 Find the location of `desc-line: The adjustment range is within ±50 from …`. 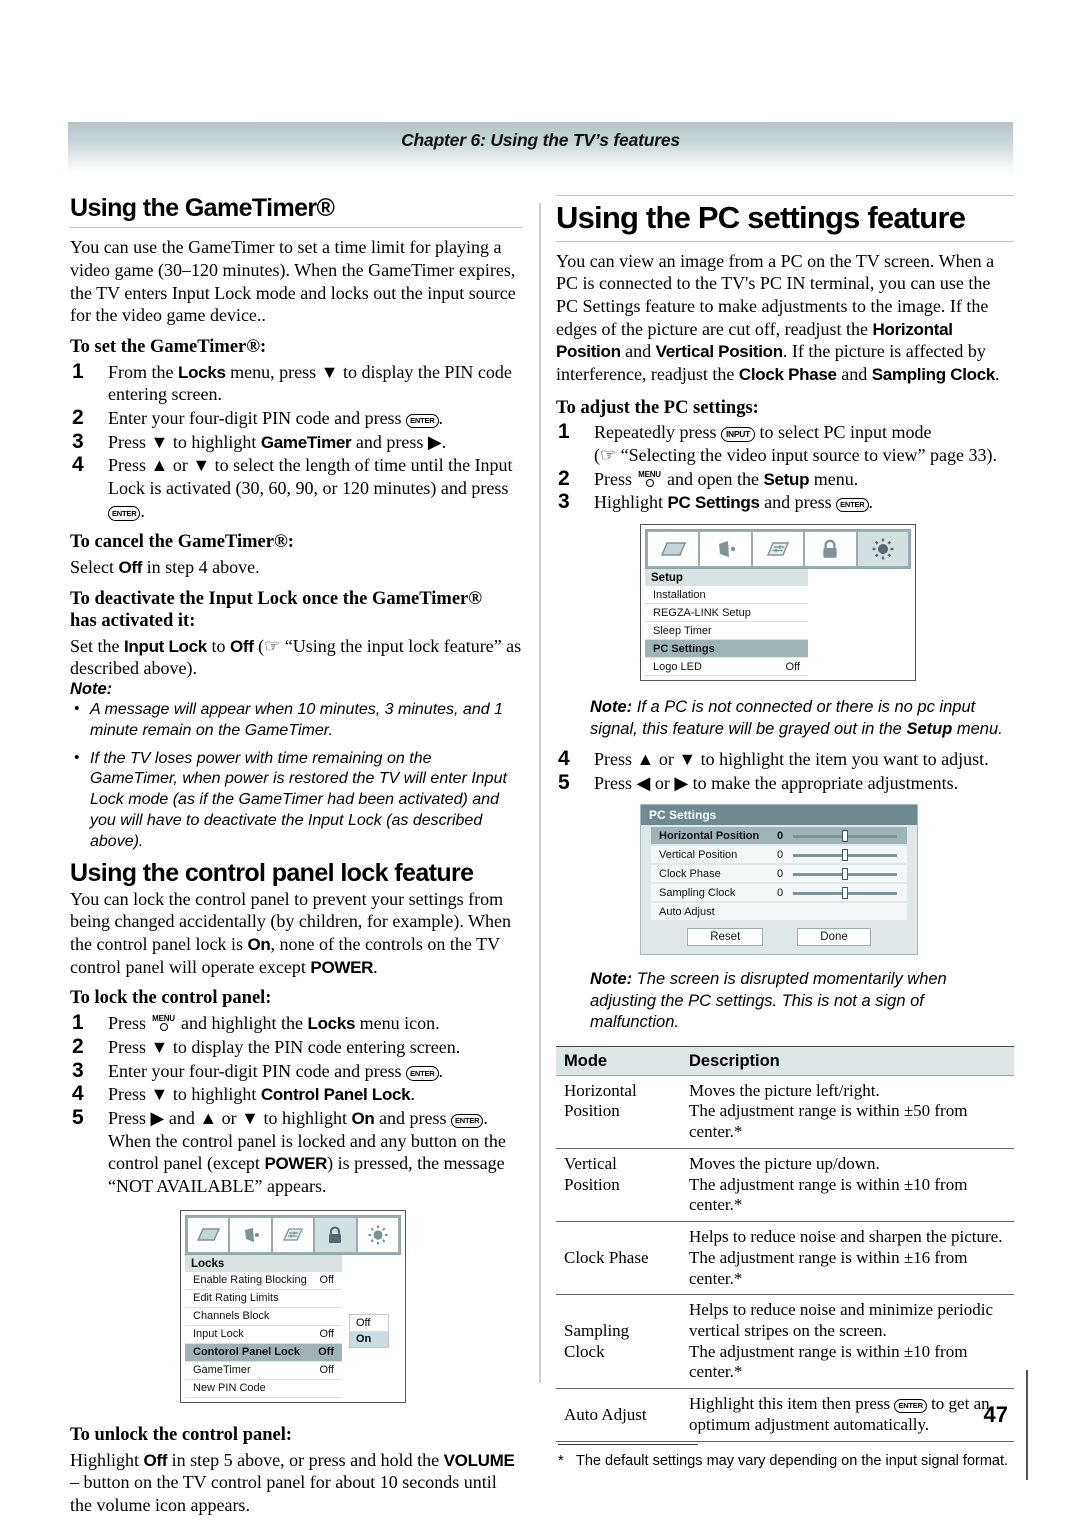

desc-line: The adjustment range is within ±50 from … is located at coordinates (828, 1121).